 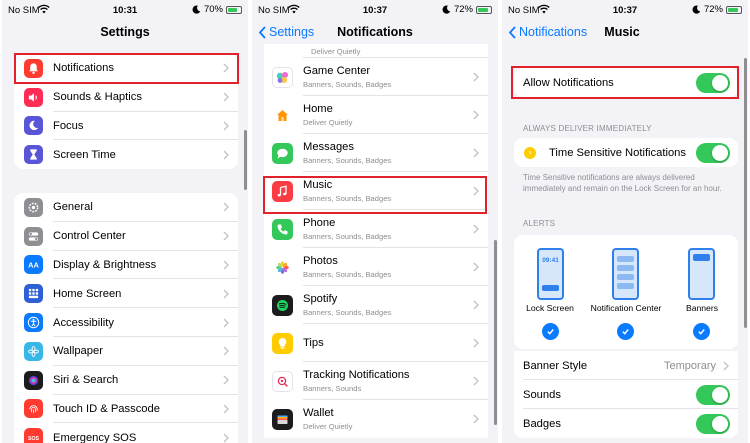 I want to click on lock-screen-preview: 09:41, so click(x=550, y=274).